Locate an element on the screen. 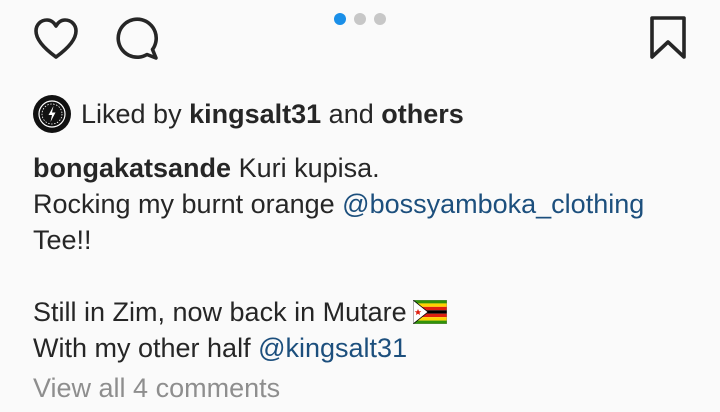 Image resolution: width=720 pixels, height=412 pixels. caption-text: Kuri kupisa. is located at coordinates (309, 168).